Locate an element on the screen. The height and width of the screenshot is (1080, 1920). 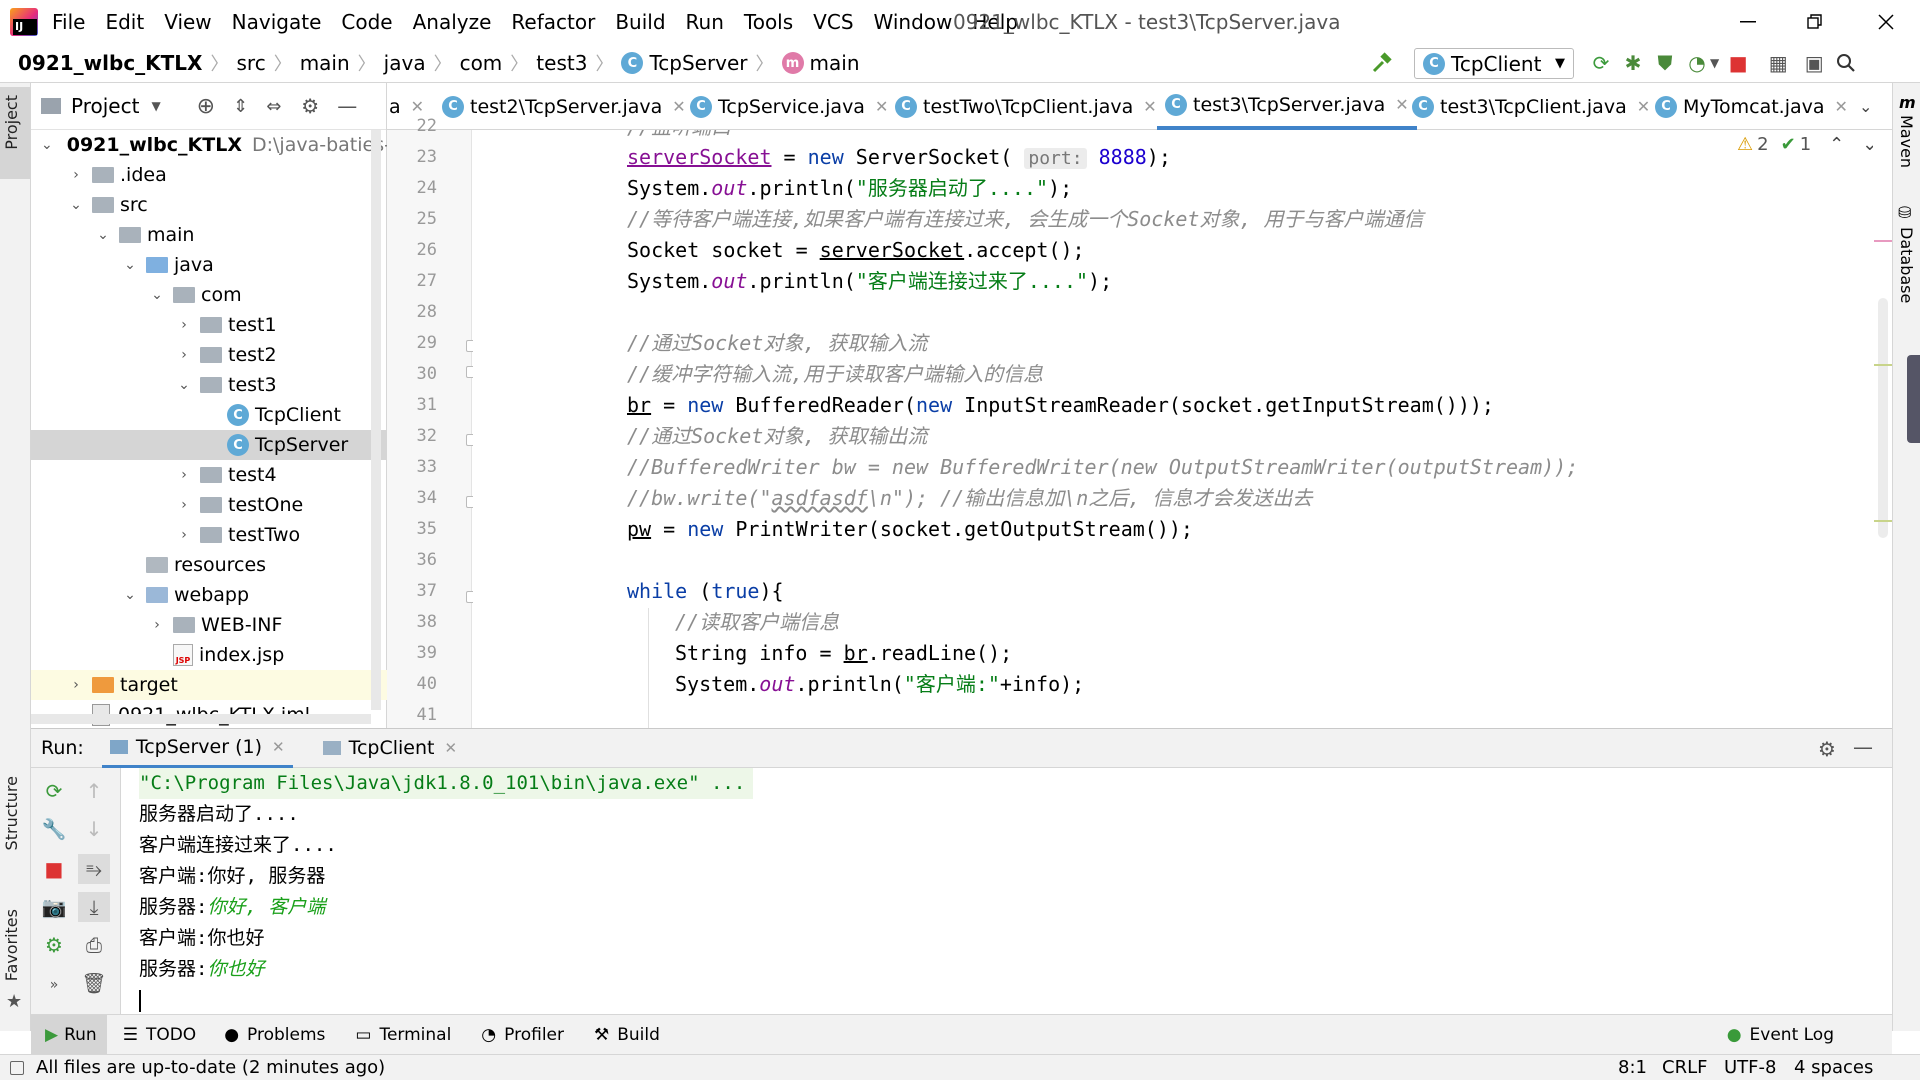
scrollbar-thumb is located at coordinates (1883, 418).